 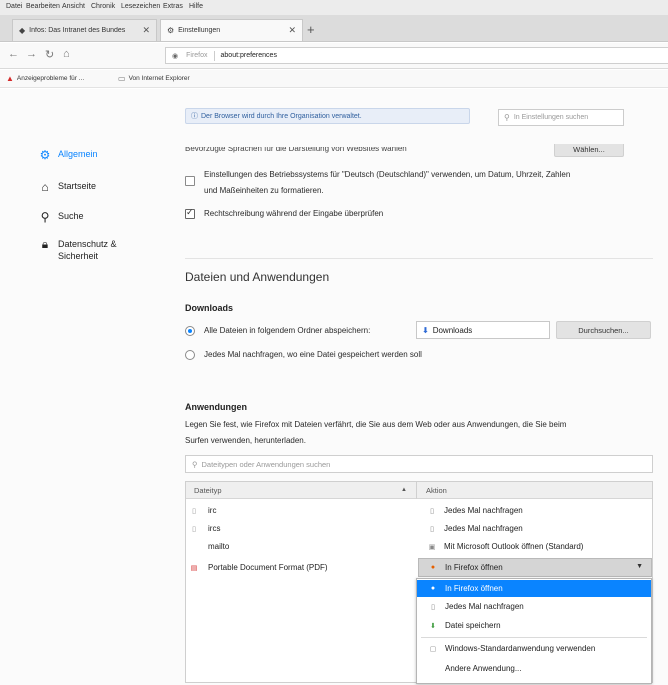 I want to click on option-label: In Firefox öffnen, so click(x=474, y=588).